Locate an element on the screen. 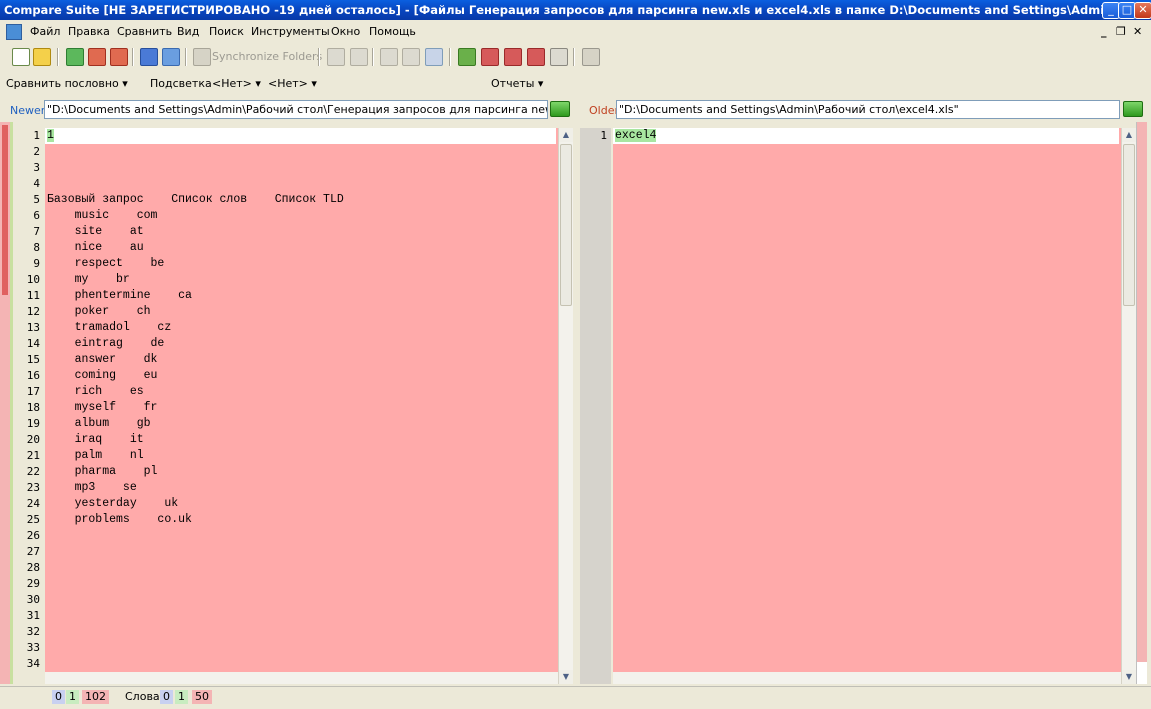 The width and height of the screenshot is (1151, 709). report2-icon is located at coordinates (513, 57).